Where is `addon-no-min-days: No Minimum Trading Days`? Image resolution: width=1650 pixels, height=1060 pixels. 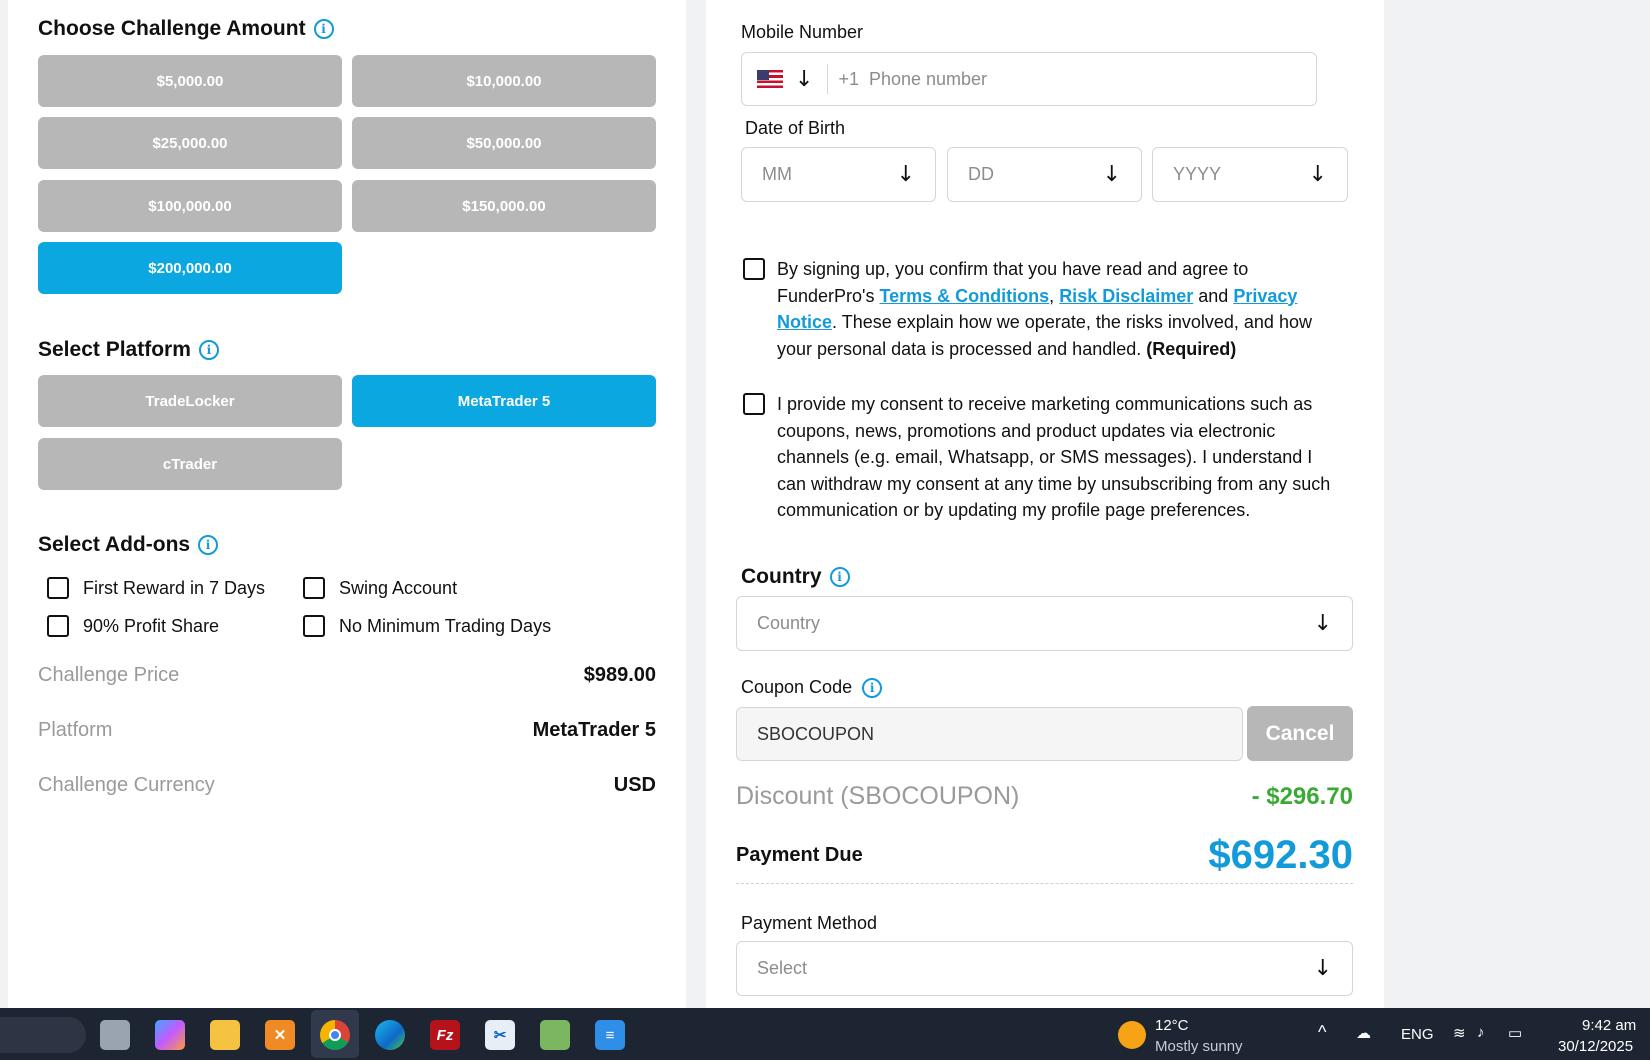
addon-no-min-days: No Minimum Trading Days is located at coordinates (427, 626).